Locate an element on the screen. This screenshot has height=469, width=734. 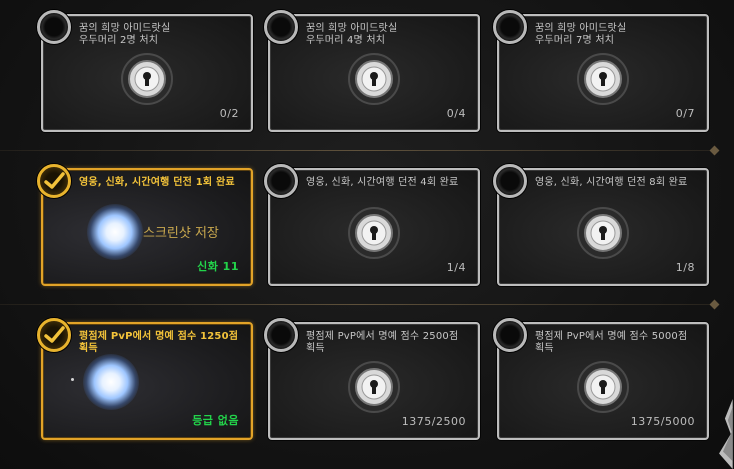
achievement-card: 꿈의 희망 아미드랏실 우두머리 4명 처치 0/4 is located at coordinates (372, 71).